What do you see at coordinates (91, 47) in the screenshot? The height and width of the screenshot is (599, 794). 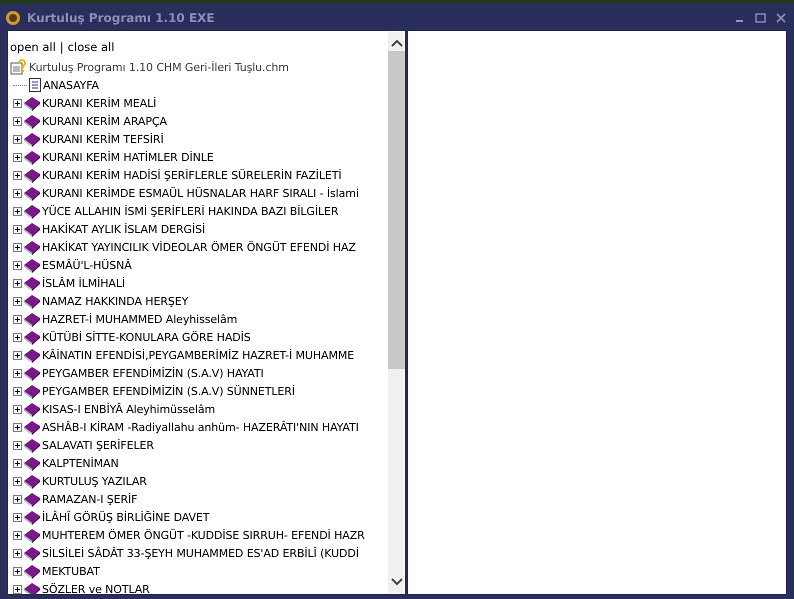 I see `close-all-link: close all` at bounding box center [91, 47].